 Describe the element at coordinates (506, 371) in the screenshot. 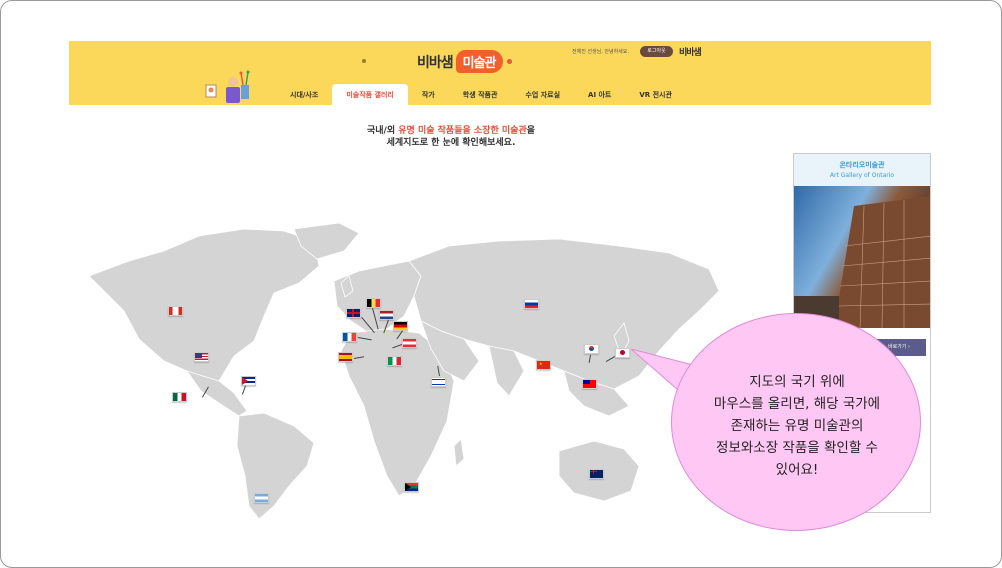

I see `india-landmass` at that location.